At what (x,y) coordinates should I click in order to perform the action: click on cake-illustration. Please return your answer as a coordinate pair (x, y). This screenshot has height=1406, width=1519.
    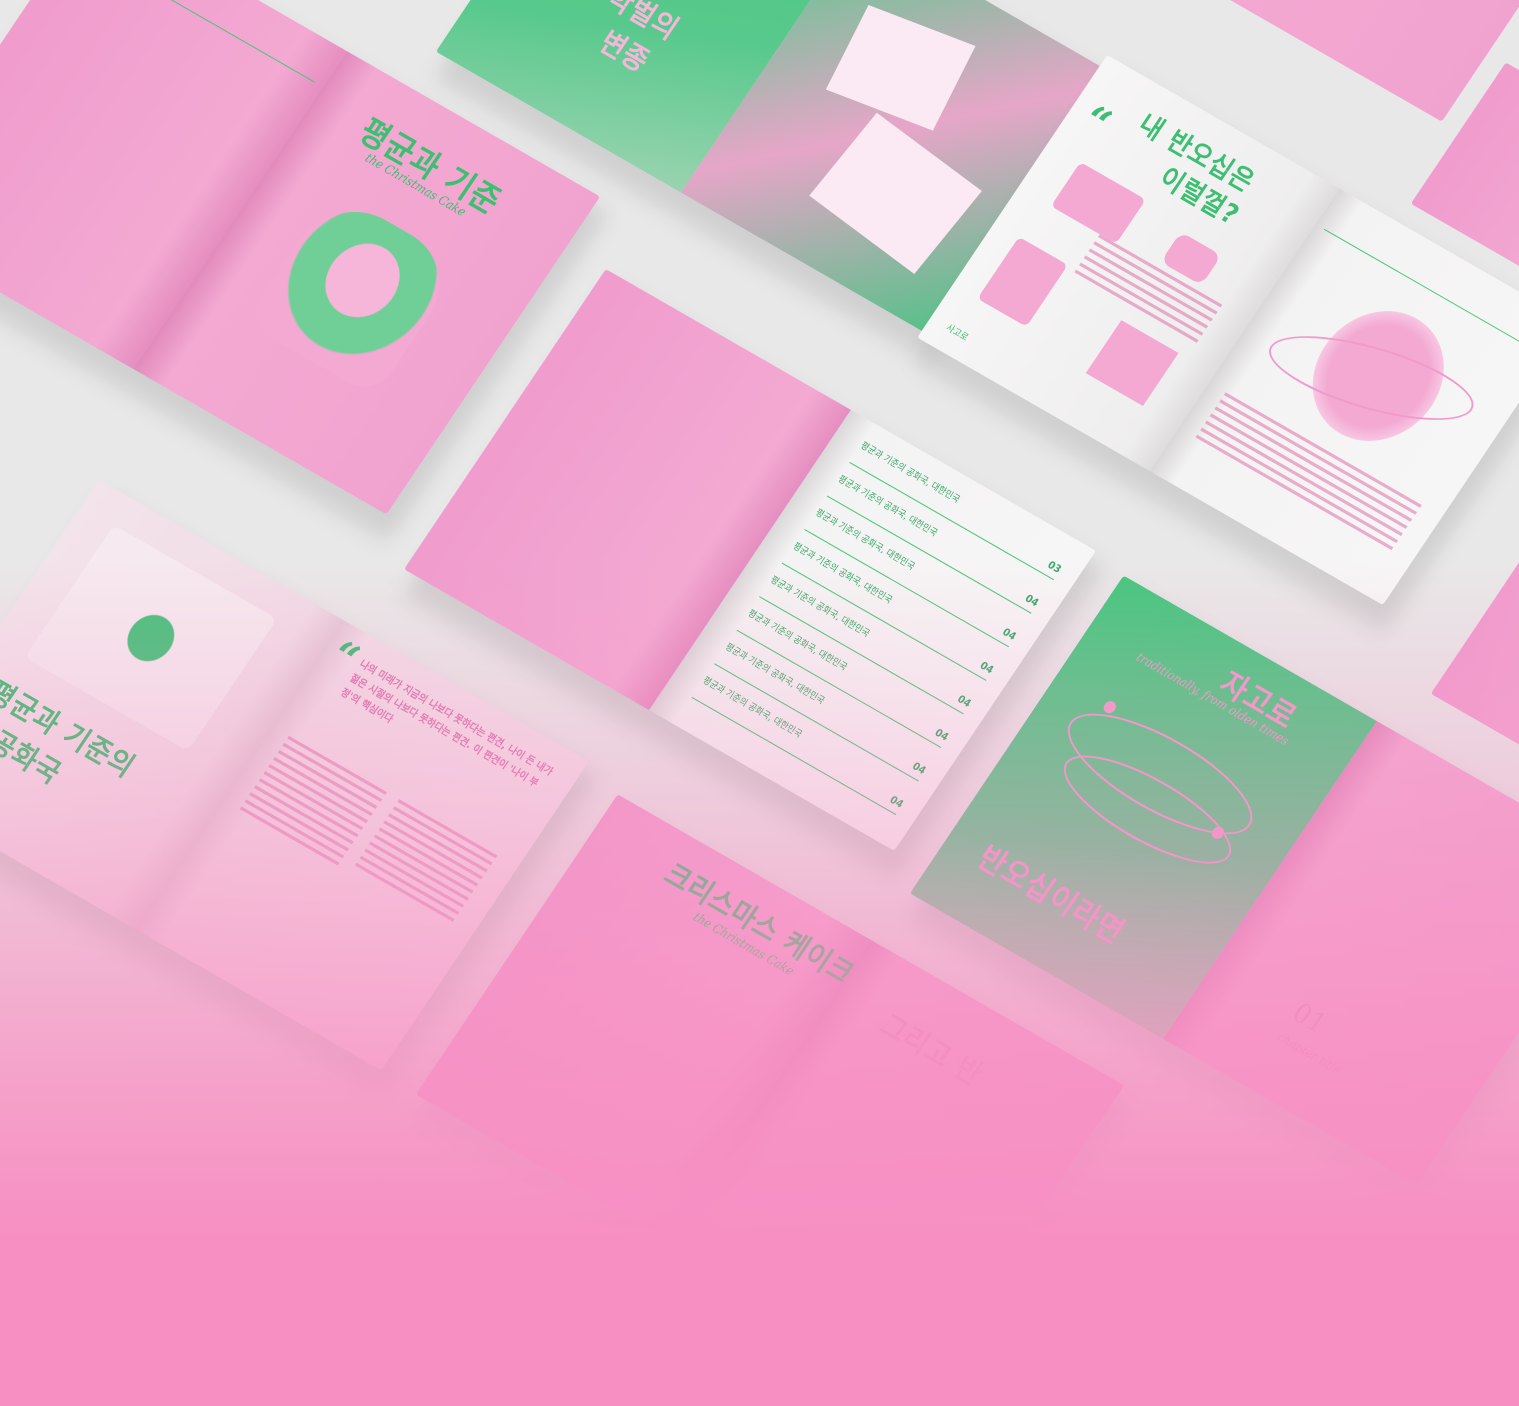
    Looking at the image, I should click on (353, 293).